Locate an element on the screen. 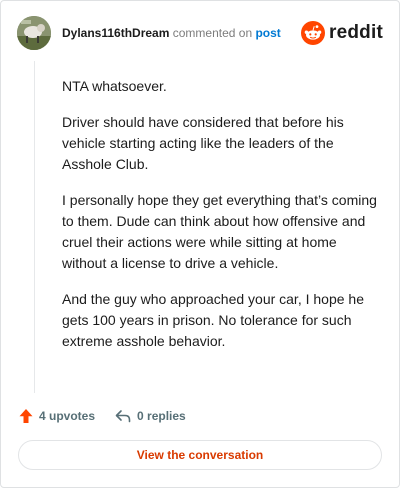 Image resolution: width=400 pixels, height=488 pixels. reddit-logo: reddit is located at coordinates (342, 33).